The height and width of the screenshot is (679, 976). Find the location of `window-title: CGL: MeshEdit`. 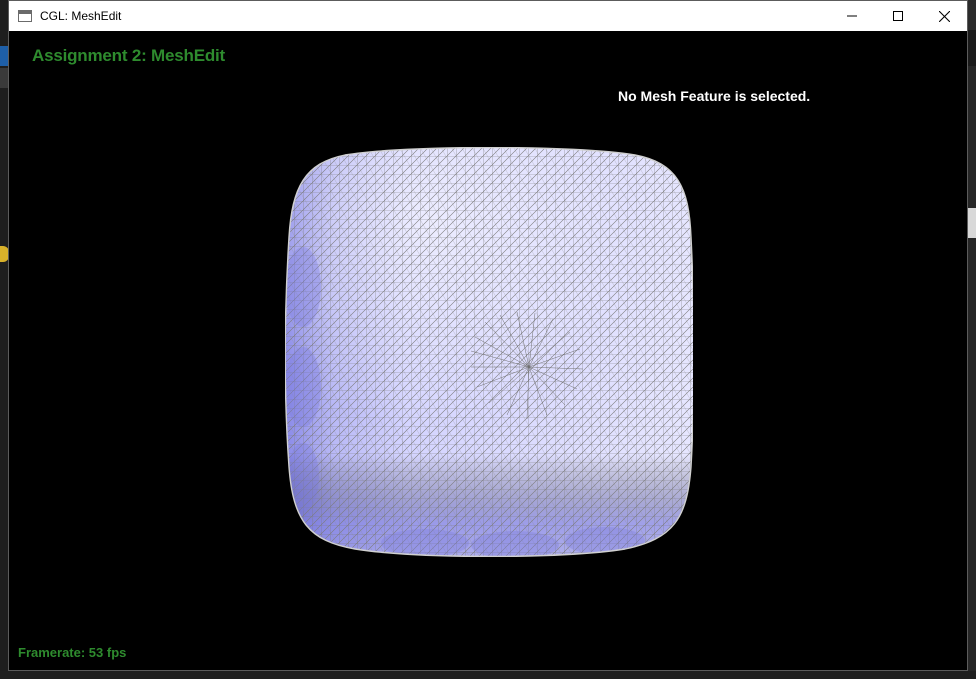

window-title: CGL: MeshEdit is located at coordinates (81, 16).